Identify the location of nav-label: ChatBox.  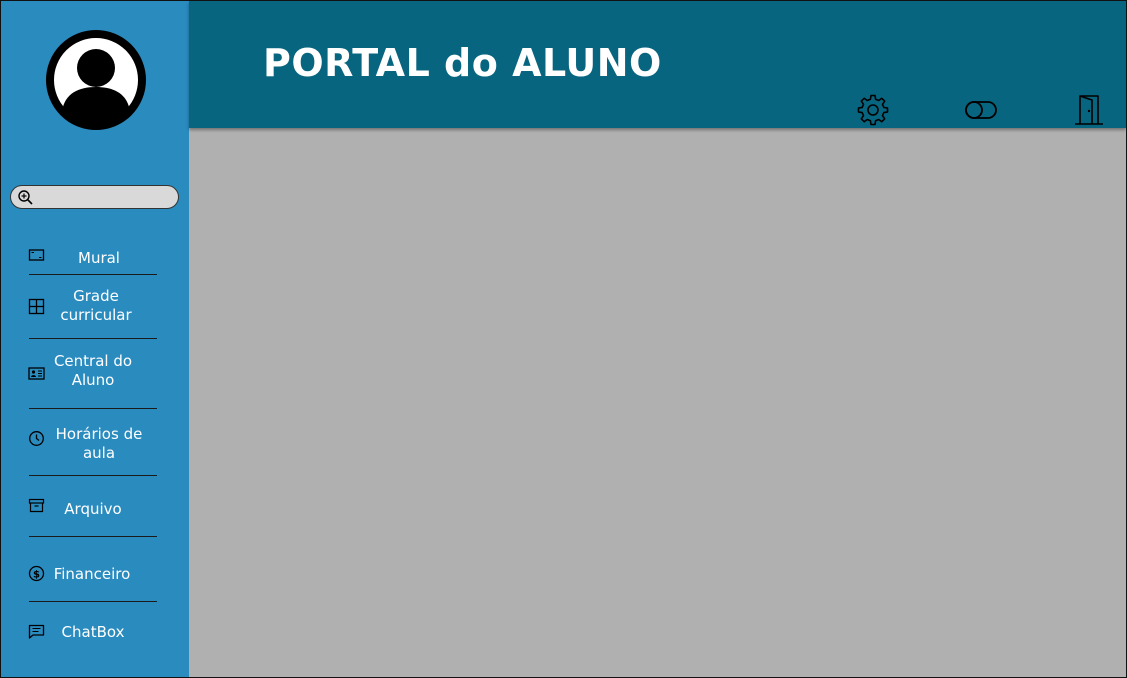
(93, 632).